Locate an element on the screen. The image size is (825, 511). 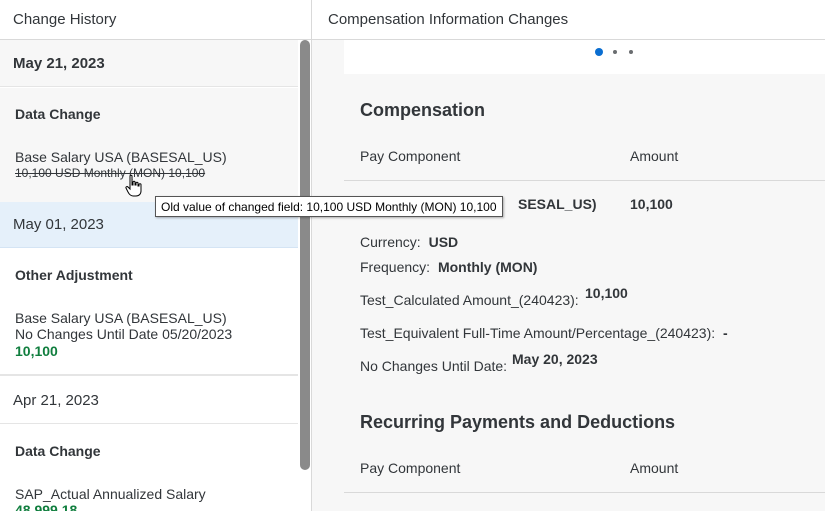
item-no-changes-date: No Changes Until Date 05/20/2023 is located at coordinates (124, 334).